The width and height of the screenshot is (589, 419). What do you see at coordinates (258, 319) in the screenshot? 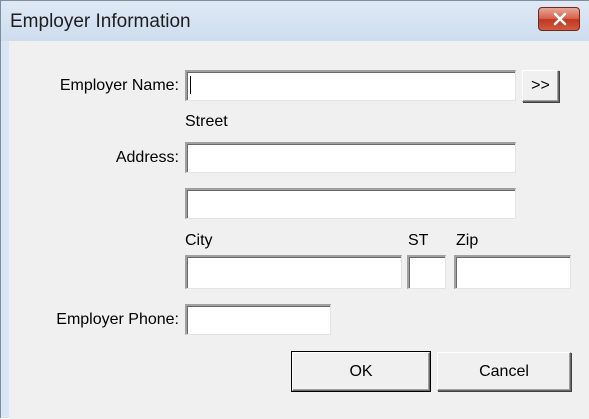
I see `employer-phone-input` at bounding box center [258, 319].